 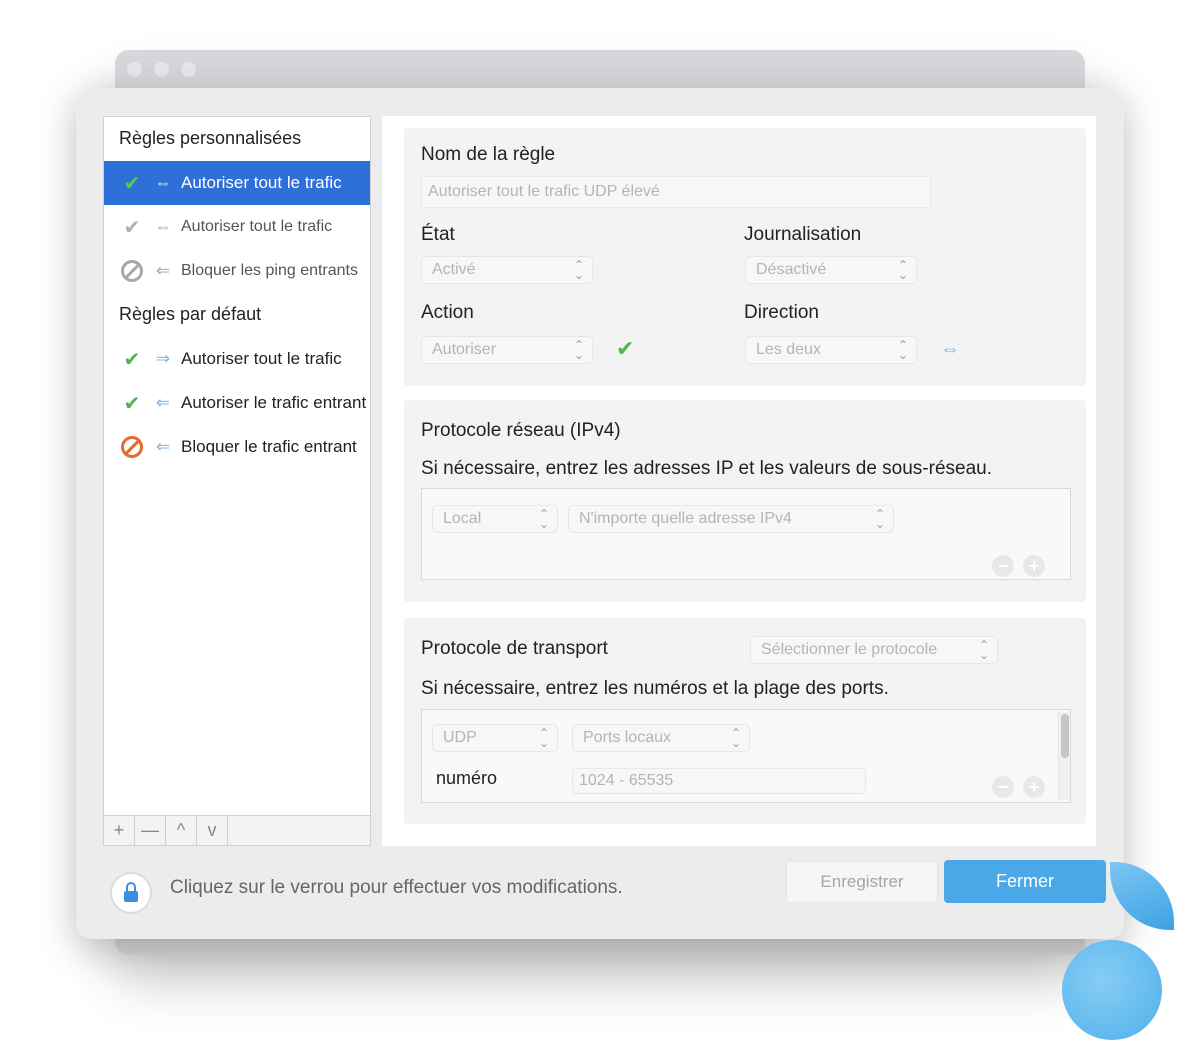 I want to click on sidebar-item-label: Bloquer le trafic entrant, so click(x=269, y=446).